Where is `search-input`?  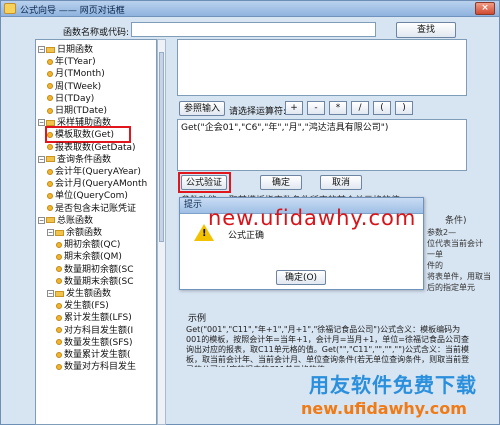 search-input is located at coordinates (253, 29).